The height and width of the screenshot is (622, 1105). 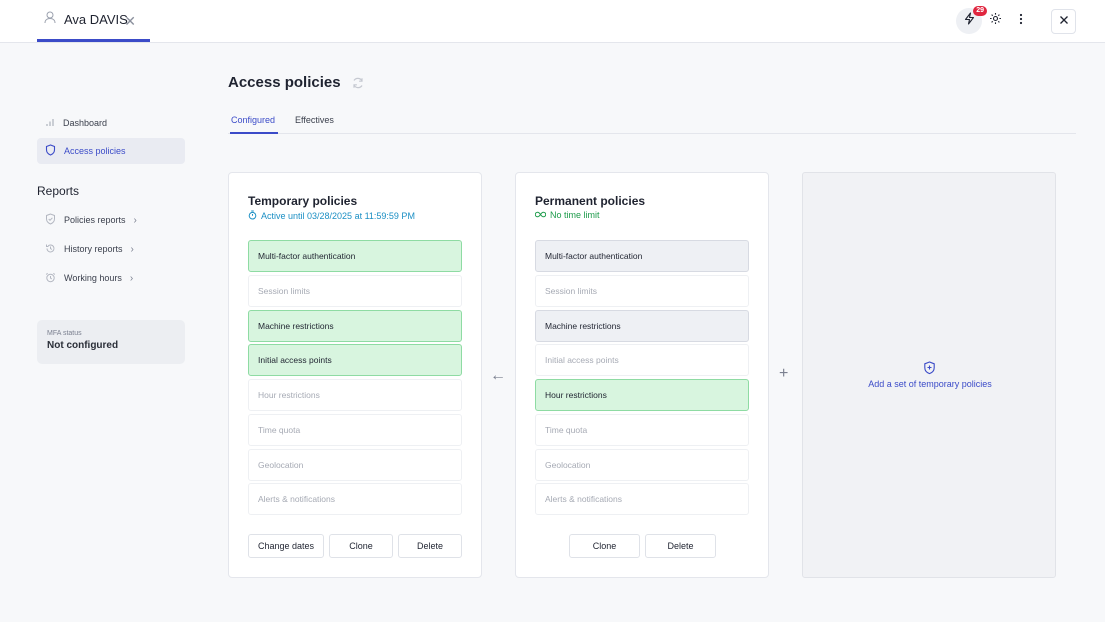 I want to click on close-icon, so click(x=1064, y=21).